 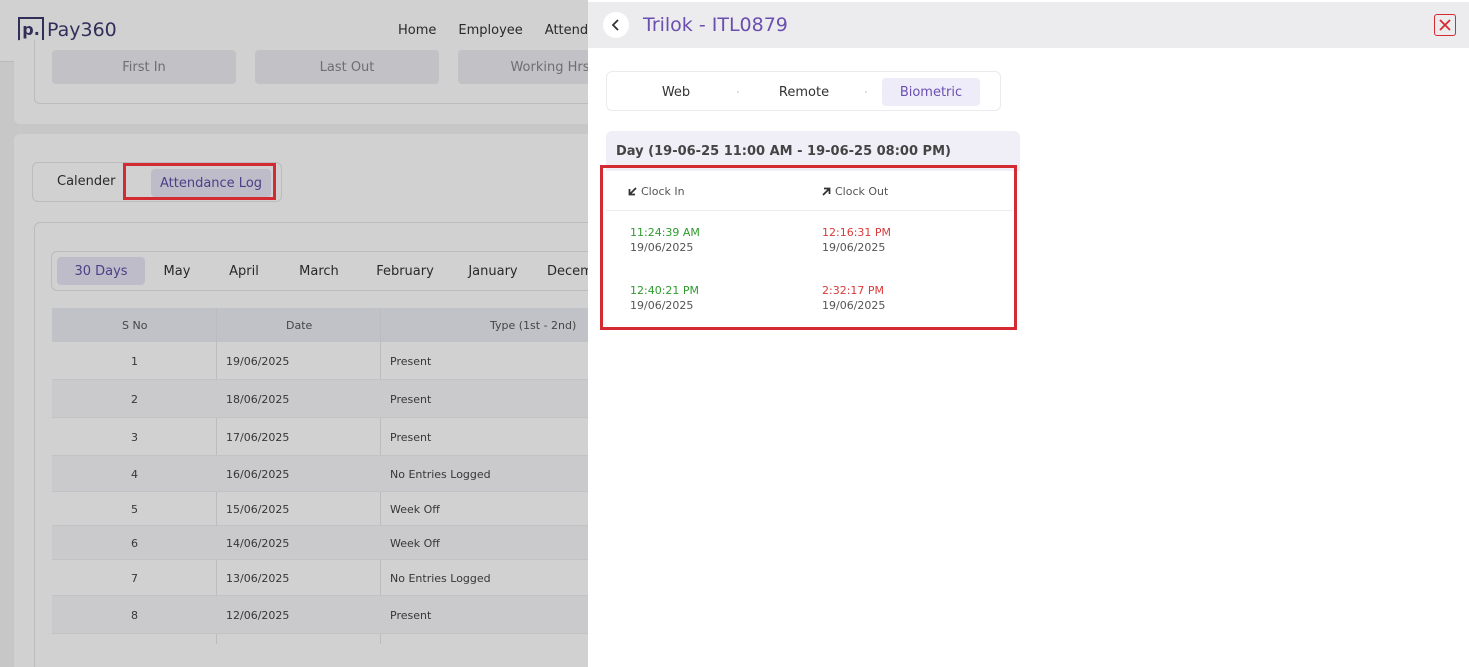 What do you see at coordinates (664, 298) in the screenshot?
I see `clock-in-entry: 12:40:21 PM 19/06/2025` at bounding box center [664, 298].